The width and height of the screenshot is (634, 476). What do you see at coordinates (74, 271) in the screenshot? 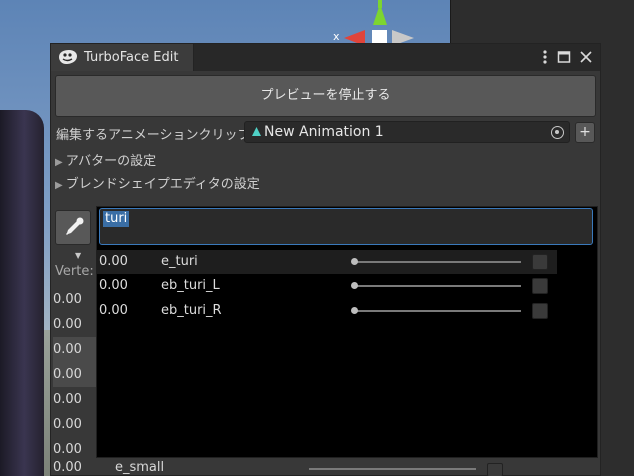
I see `vertex-label: Verte:` at bounding box center [74, 271].